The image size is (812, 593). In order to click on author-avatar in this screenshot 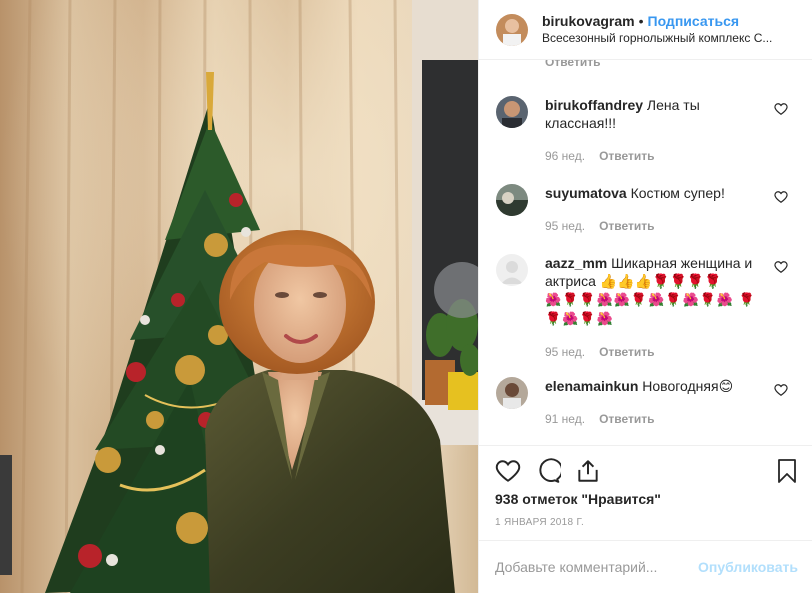, I will do `click(512, 29)`.